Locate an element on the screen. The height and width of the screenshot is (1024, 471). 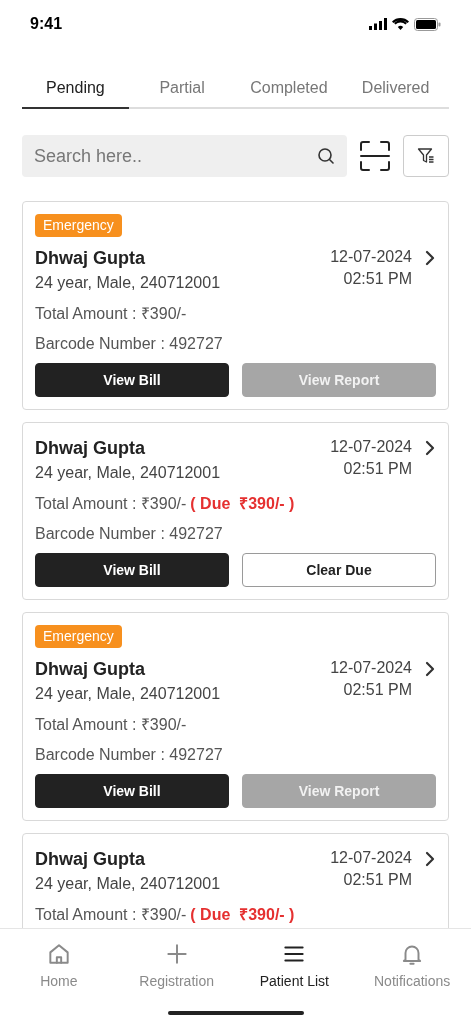
filter-button is located at coordinates (426, 156).